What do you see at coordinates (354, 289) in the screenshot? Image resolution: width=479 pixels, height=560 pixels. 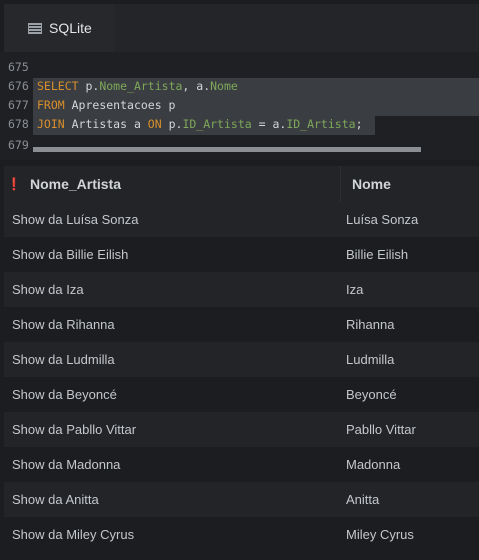 I see `cell-nome: Iza` at bounding box center [354, 289].